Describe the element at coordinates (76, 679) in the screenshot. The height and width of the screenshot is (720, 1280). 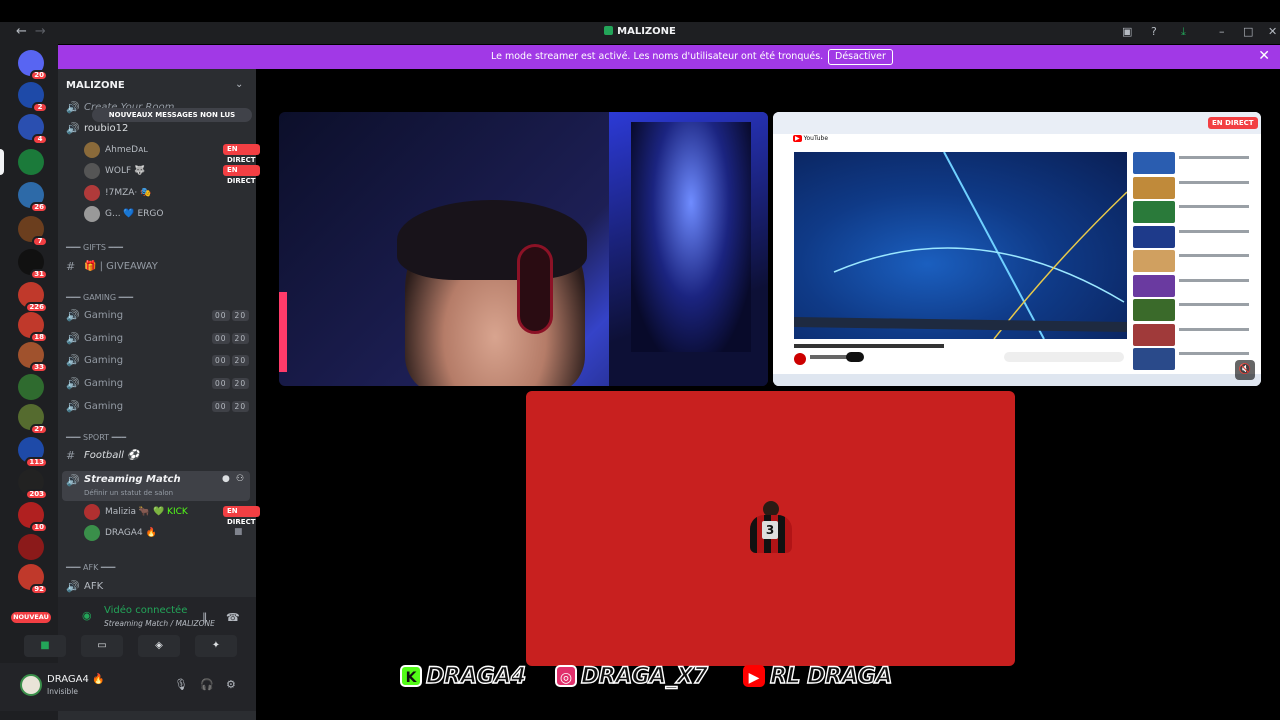
I see `username: DRAGA4 🔥` at that location.